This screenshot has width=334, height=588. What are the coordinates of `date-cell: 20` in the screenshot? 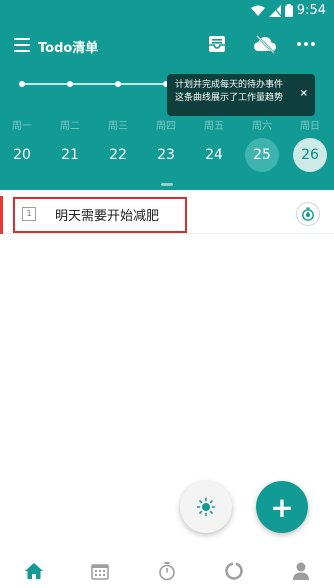 It's located at (22, 155).